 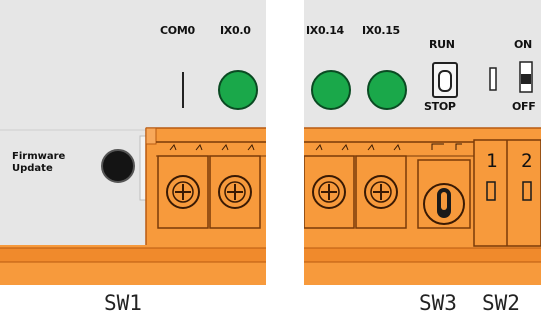 I want to click on on-label: ON, so click(x=523, y=44).